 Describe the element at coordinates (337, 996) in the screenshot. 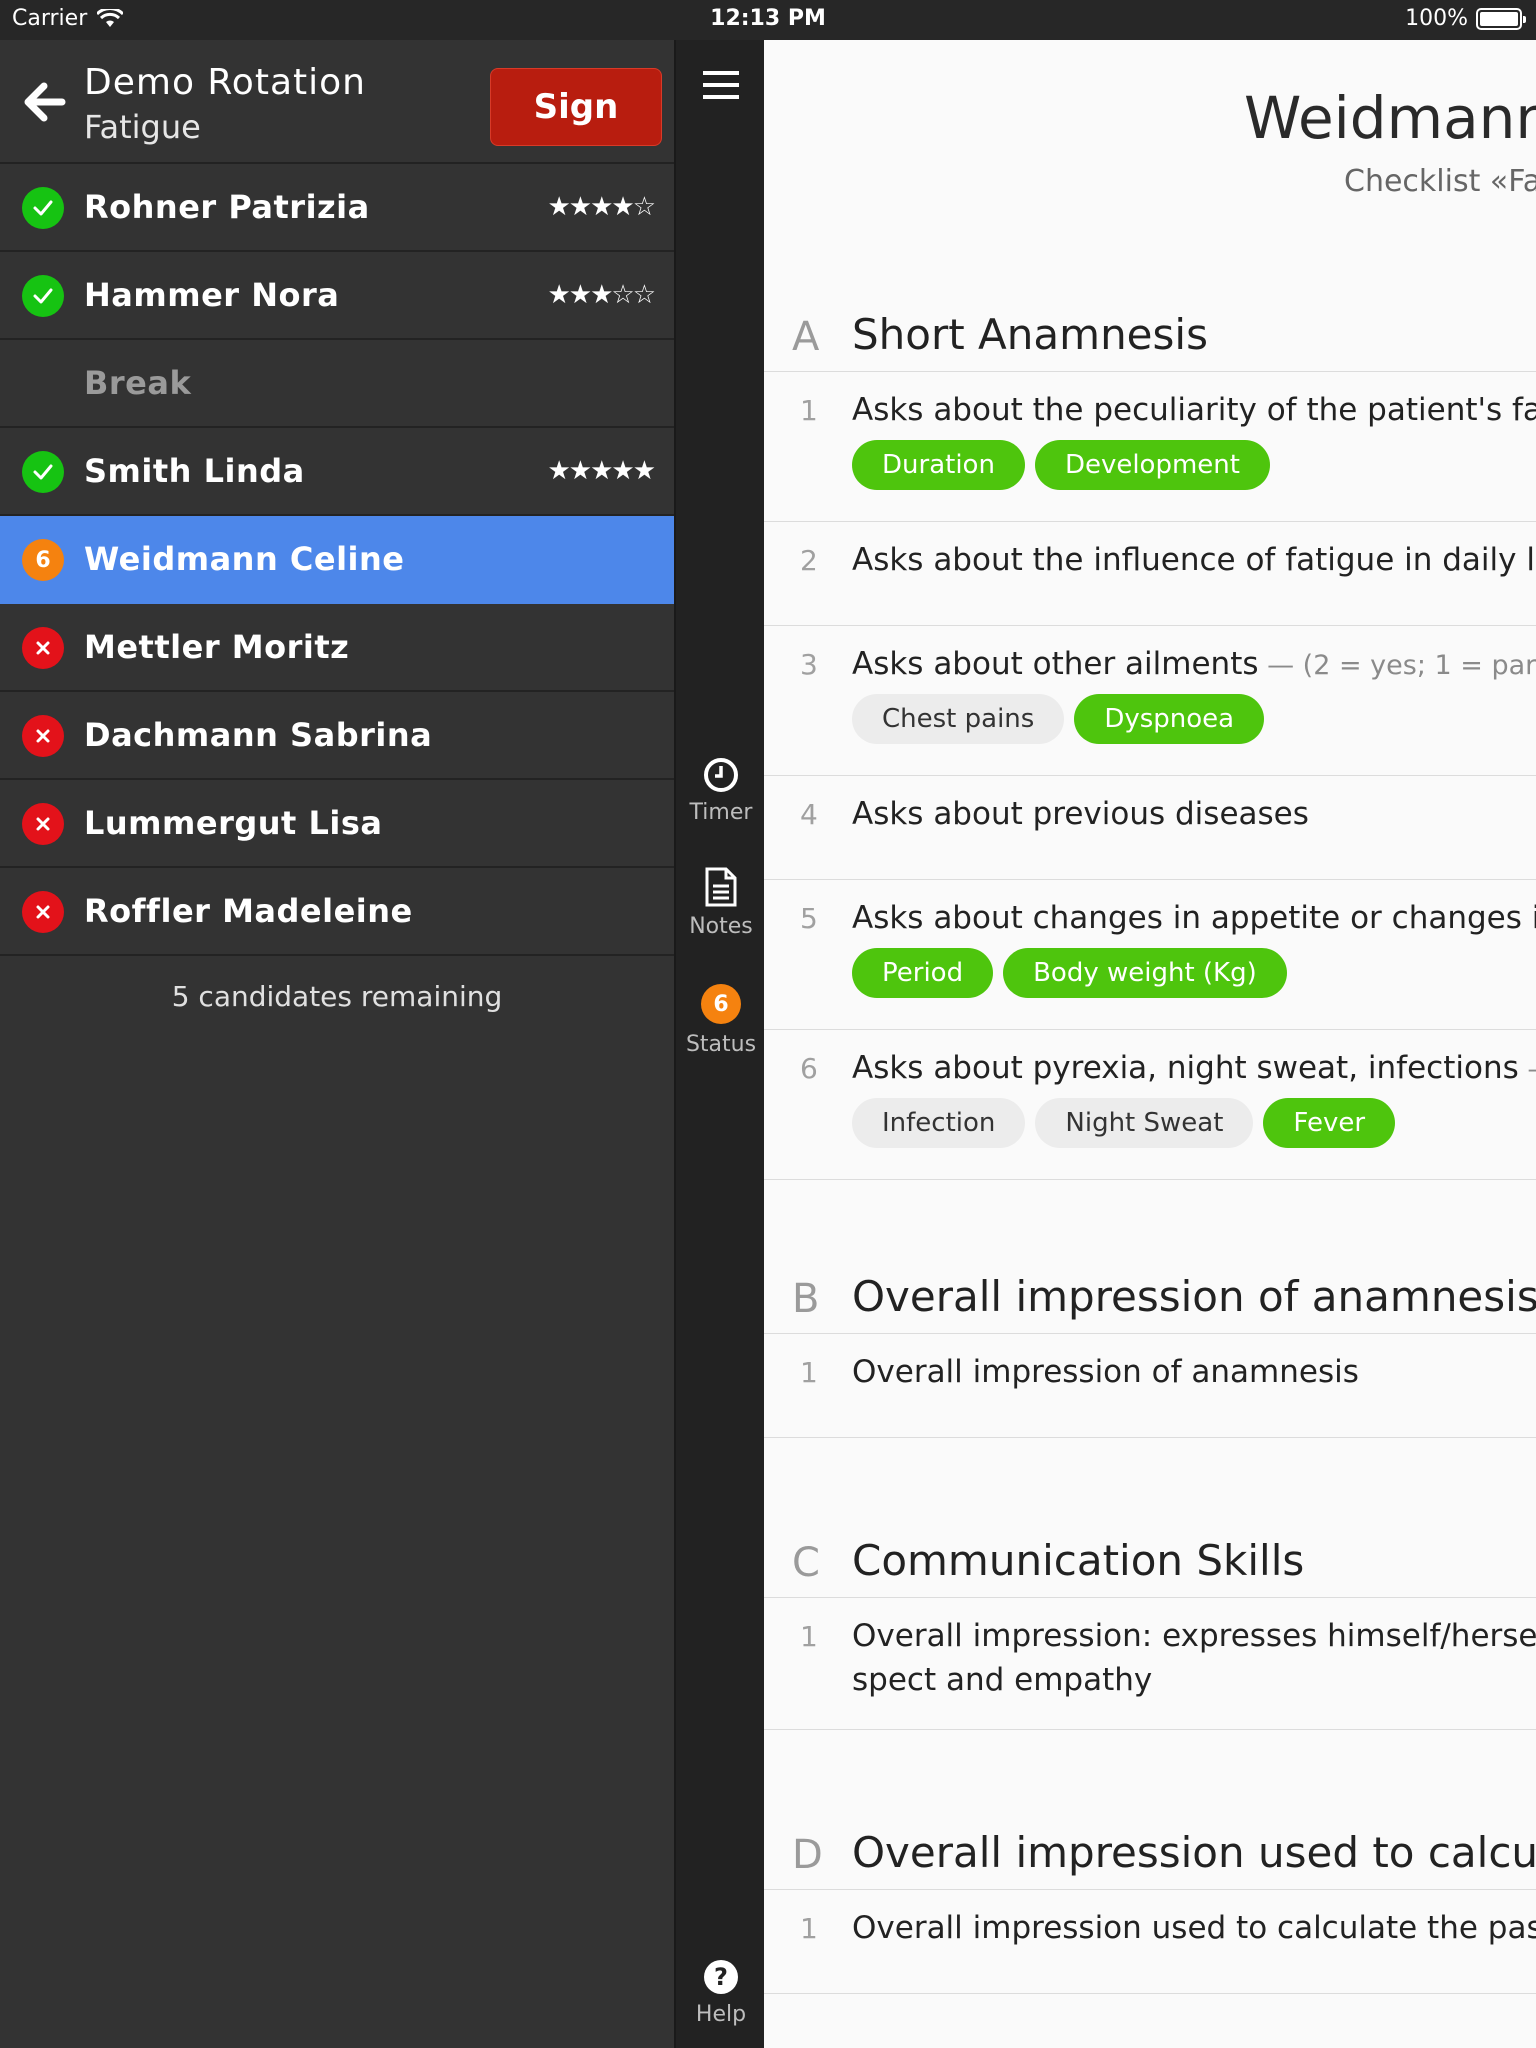

I see `remaining-count: 5 candidates remaining` at that location.